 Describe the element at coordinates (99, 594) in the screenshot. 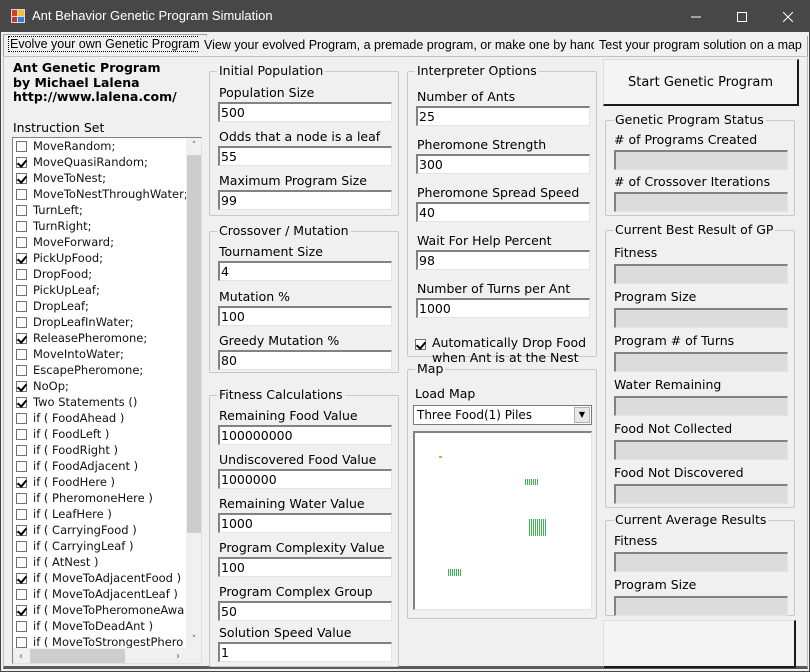

I see `instruction-item: if ( MoveToAdjacentLeaf )` at that location.